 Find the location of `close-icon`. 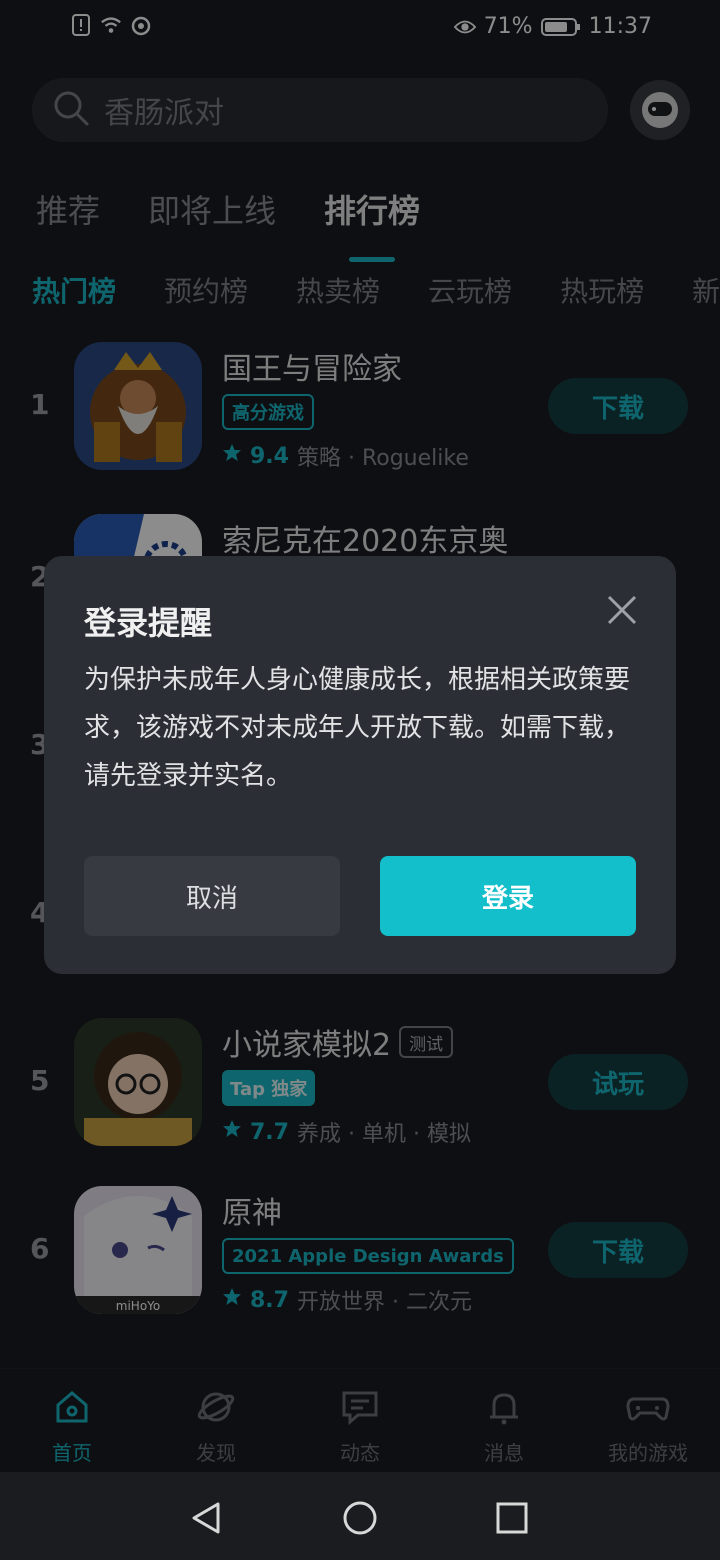

close-icon is located at coordinates (622, 610).